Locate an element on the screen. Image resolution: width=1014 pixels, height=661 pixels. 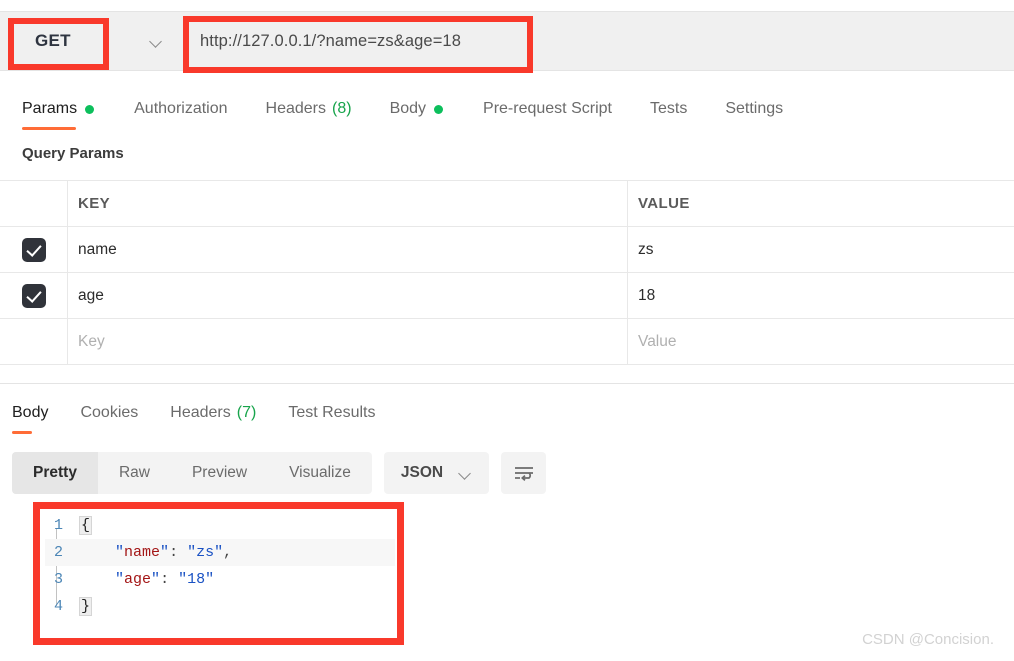
tab-pre-request-script-label: Pre-request Script is located at coordinates (547, 108).